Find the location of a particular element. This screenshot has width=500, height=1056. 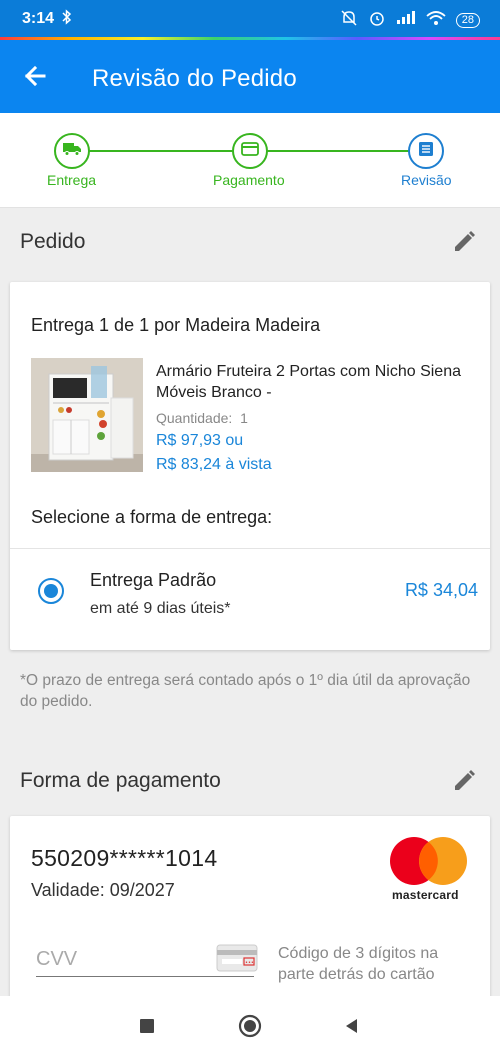

card-validity: Validade: 09/2027 is located at coordinates (103, 890).